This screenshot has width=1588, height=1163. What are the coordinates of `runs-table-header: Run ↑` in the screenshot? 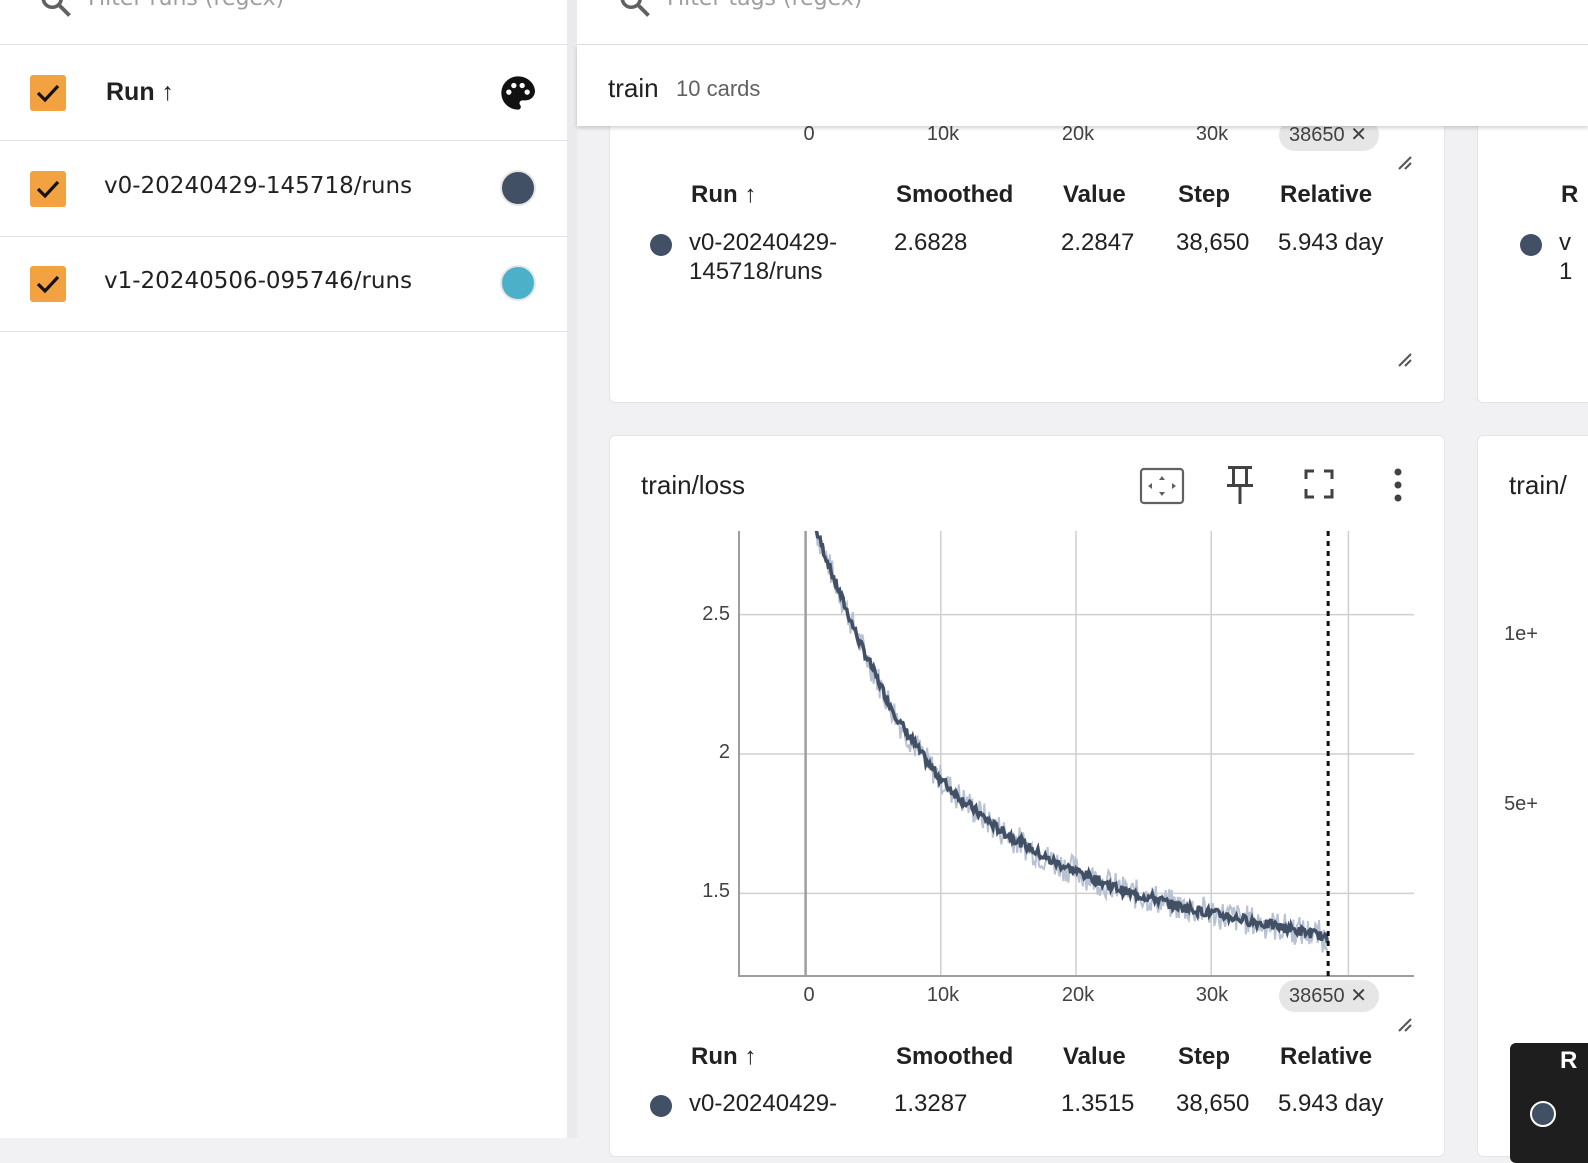 It's located at (283, 93).